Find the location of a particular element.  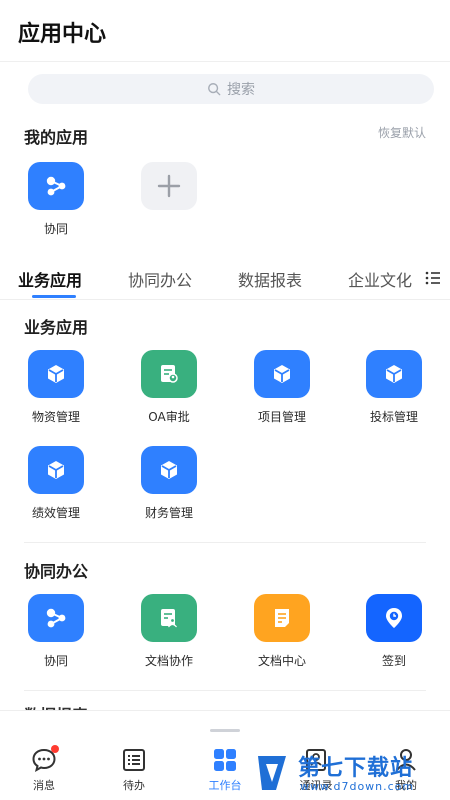

nav-label: 待办 is located at coordinates (134, 785).